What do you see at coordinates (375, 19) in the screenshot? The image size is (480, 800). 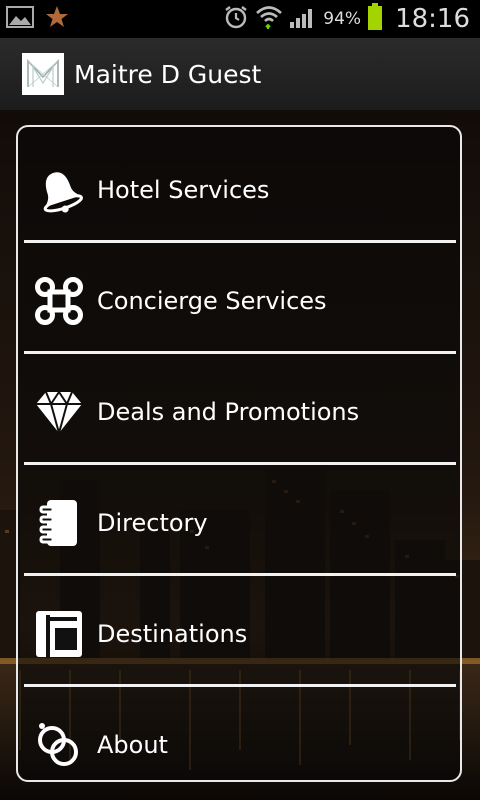 I see `battery-icon` at bounding box center [375, 19].